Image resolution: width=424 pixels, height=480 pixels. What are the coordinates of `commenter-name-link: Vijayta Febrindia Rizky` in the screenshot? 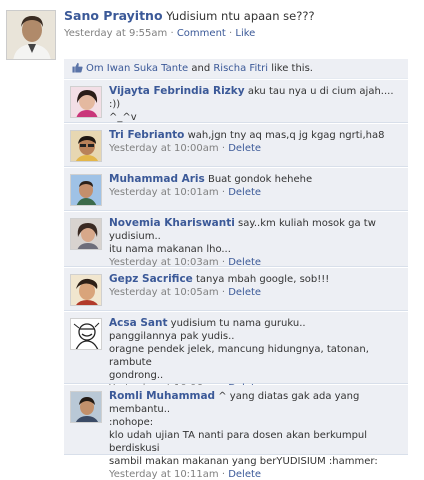 It's located at (177, 91).